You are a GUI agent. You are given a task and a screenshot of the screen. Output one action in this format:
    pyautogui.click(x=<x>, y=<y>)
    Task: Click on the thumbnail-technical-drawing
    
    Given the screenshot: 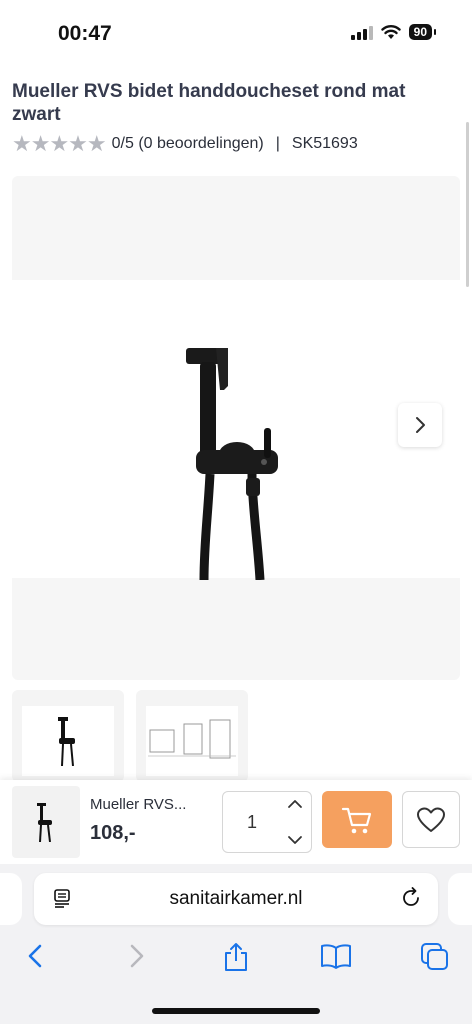 What is the action you would take?
    pyautogui.click(x=192, y=736)
    